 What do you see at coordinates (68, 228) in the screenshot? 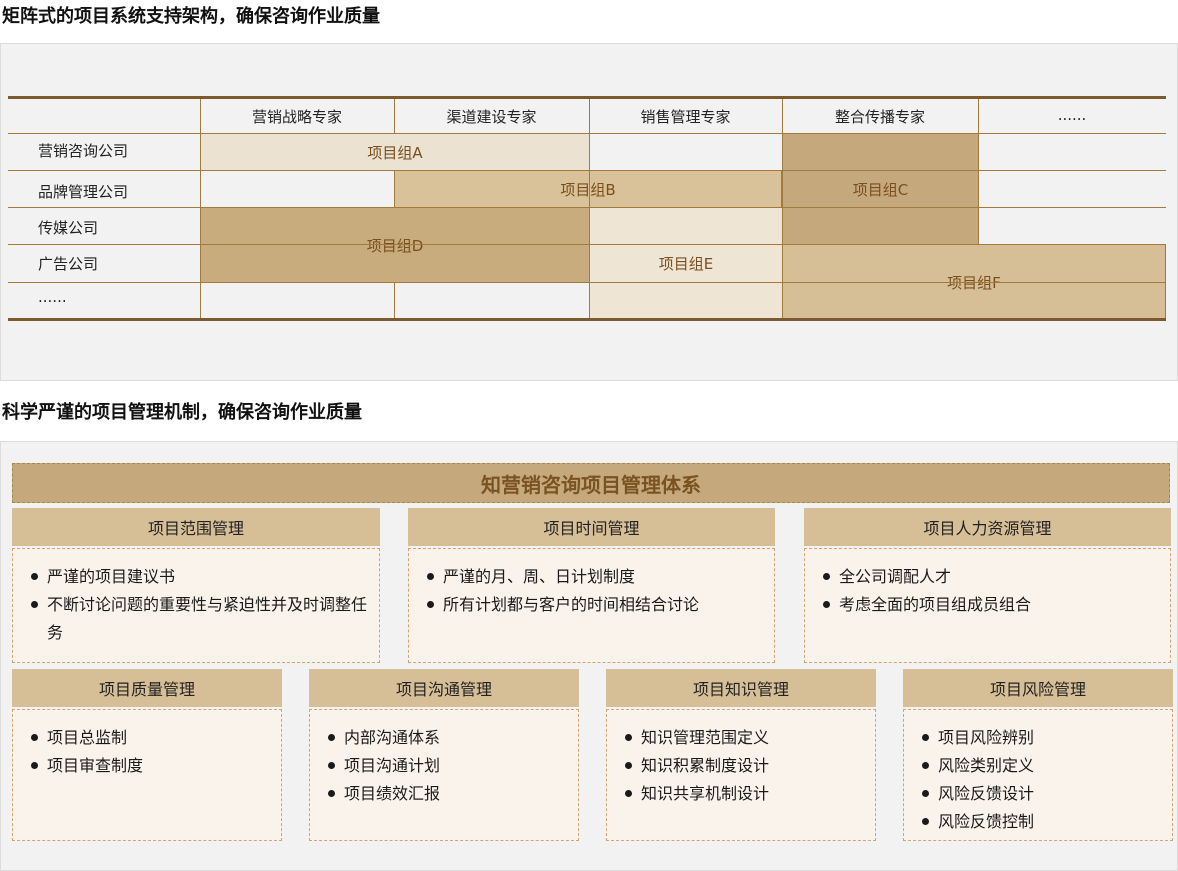
I see `row-header: 传媒公司` at bounding box center [68, 228].